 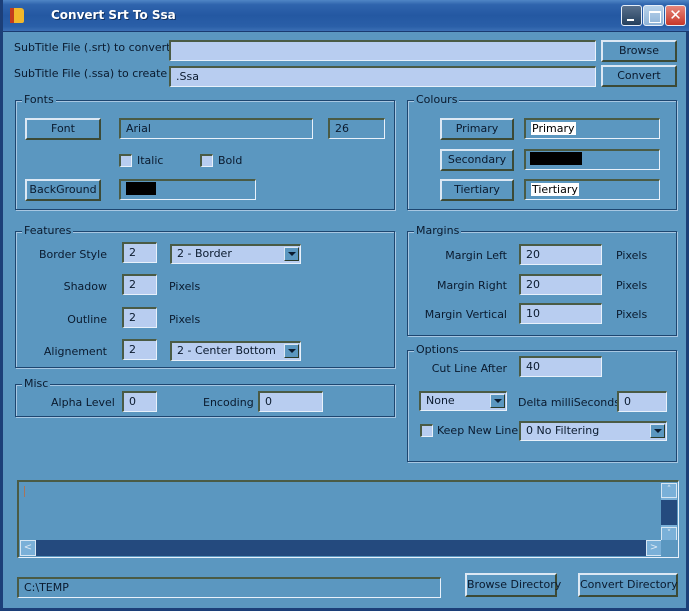 What do you see at coordinates (150, 160) in the screenshot?
I see `italic-label: Italic` at bounding box center [150, 160].